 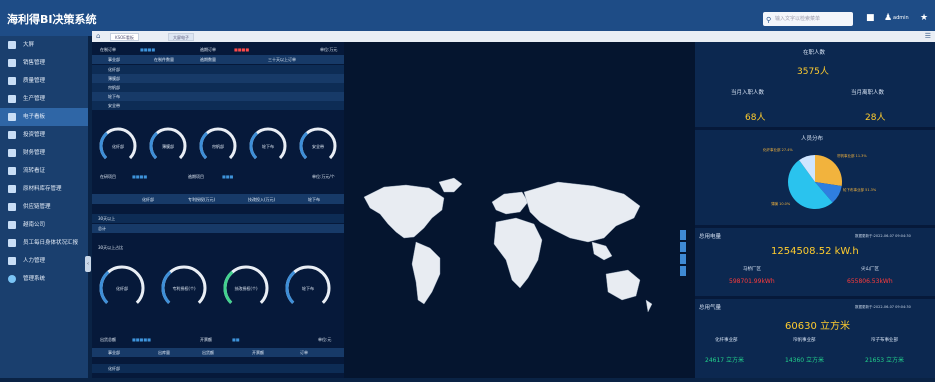 What do you see at coordinates (852, 156) in the screenshot?
I see `pie-label-curtain: 帘帆事业部 11.3%` at bounding box center [852, 156].